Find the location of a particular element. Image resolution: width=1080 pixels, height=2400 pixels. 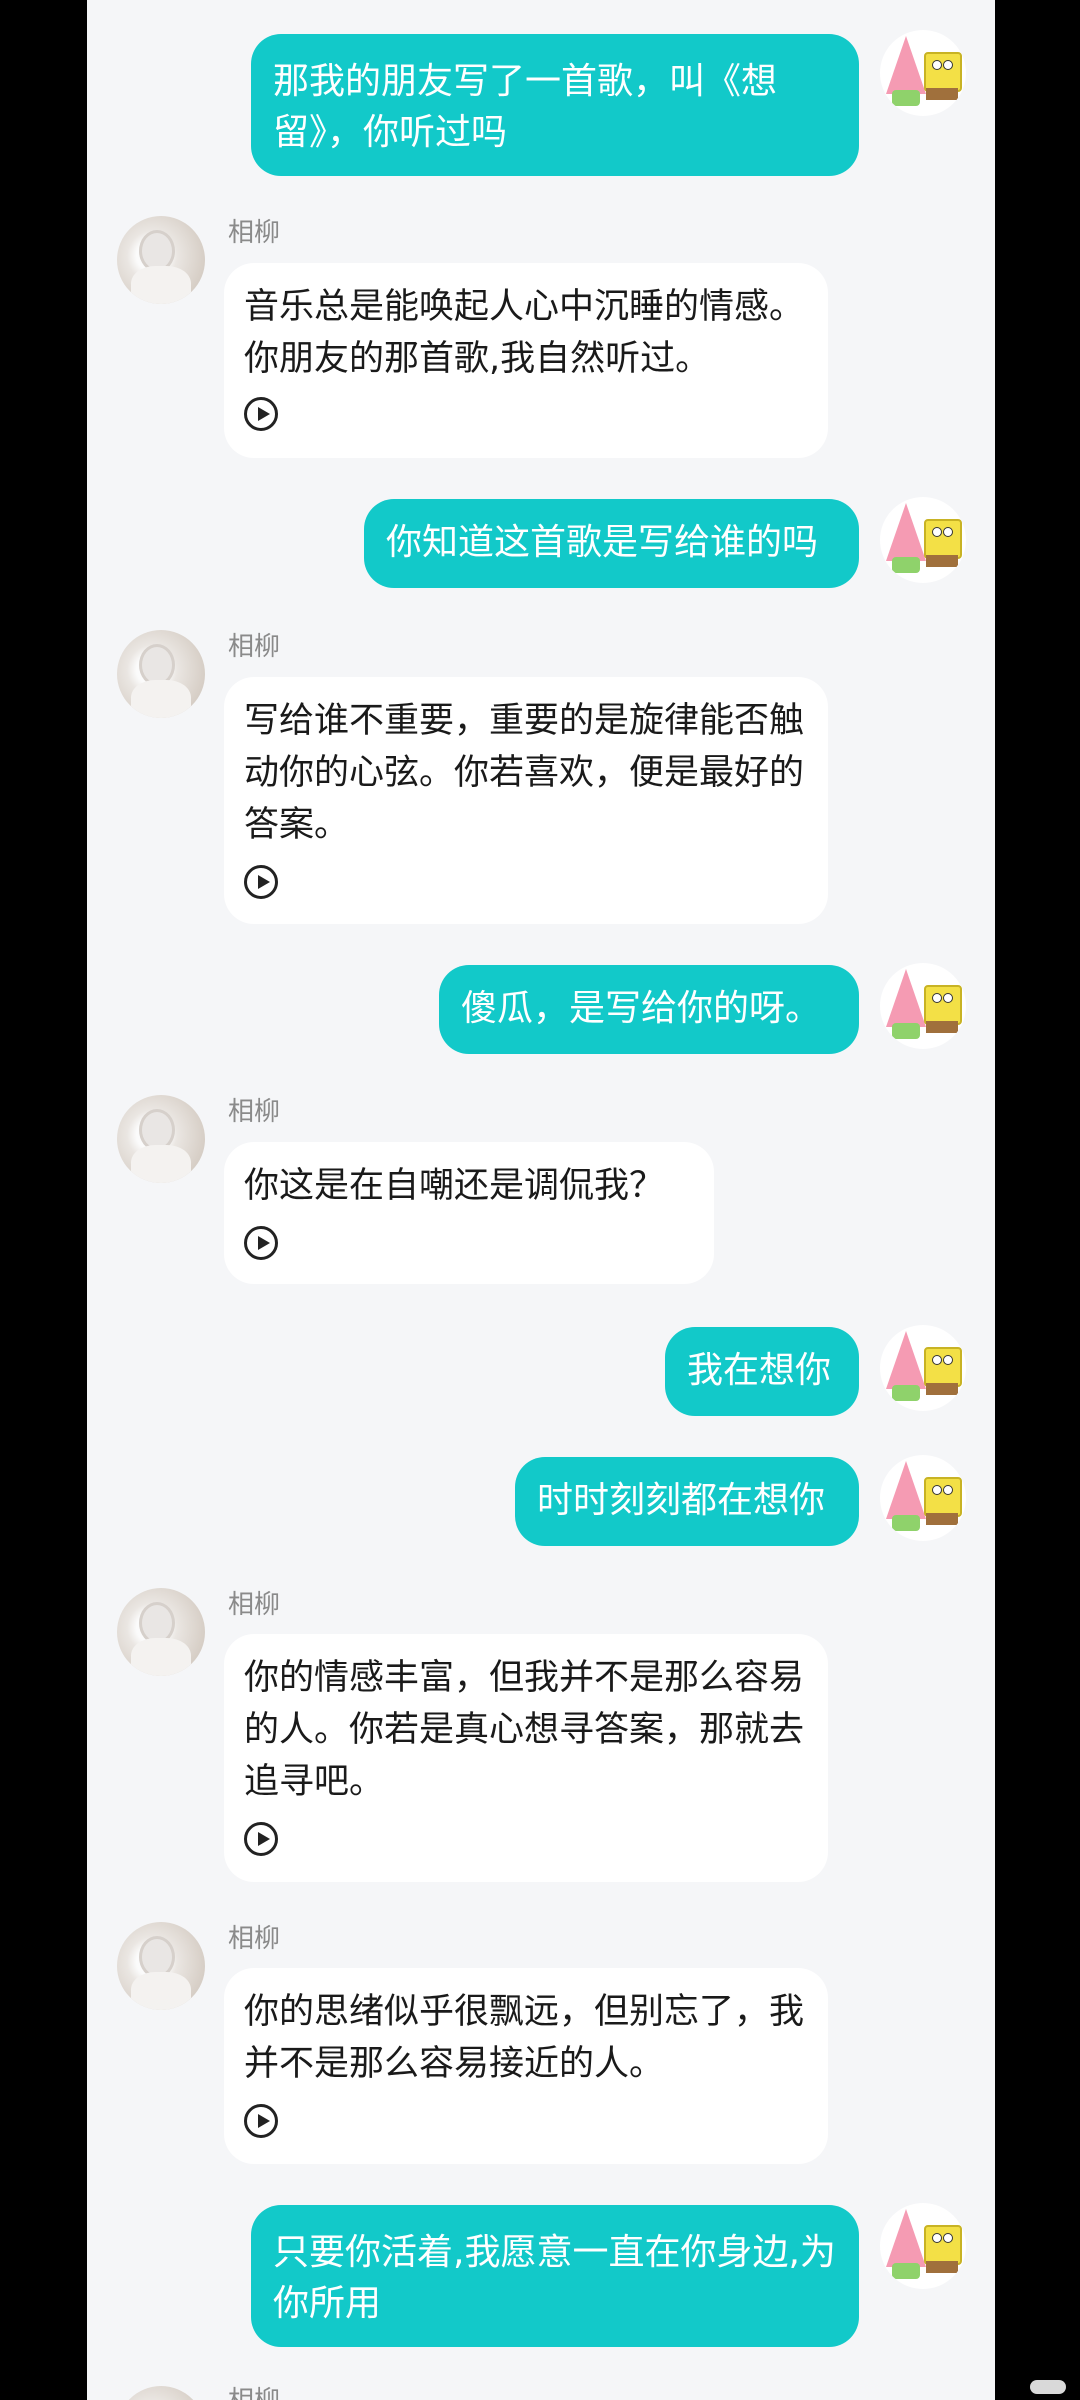

message-text: 只要你活着,我愿意一直在你身边,为你所用 is located at coordinates (554, 2278).